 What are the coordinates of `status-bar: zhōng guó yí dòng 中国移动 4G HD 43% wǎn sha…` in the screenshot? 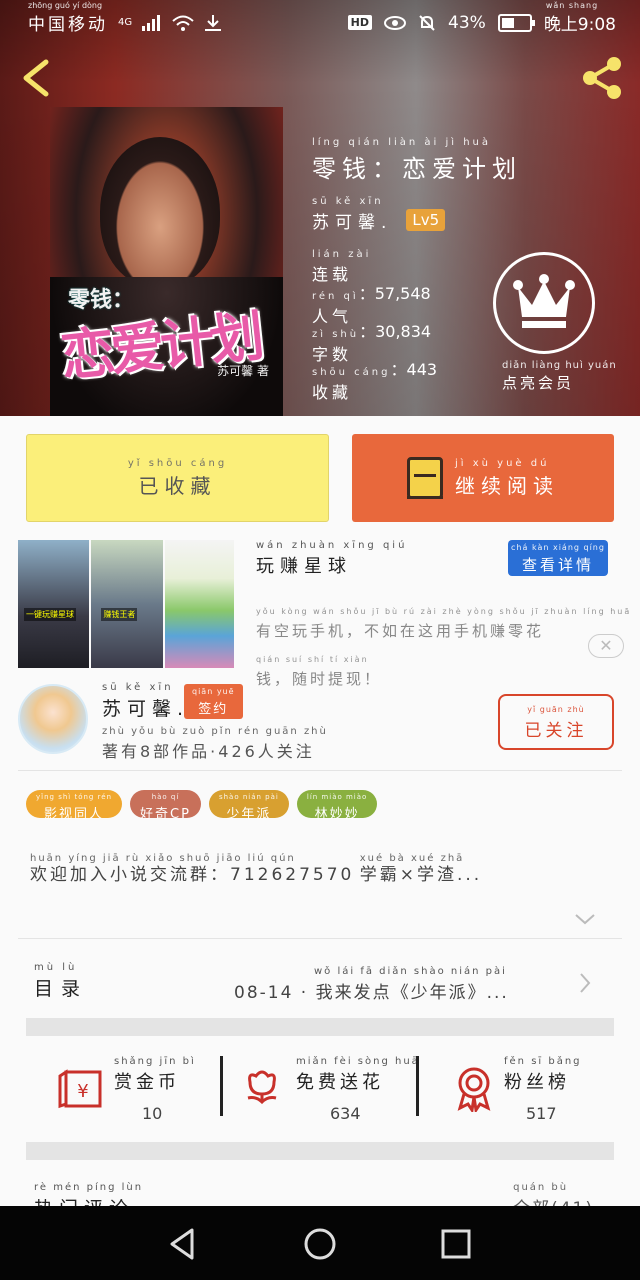 It's located at (320, 22).